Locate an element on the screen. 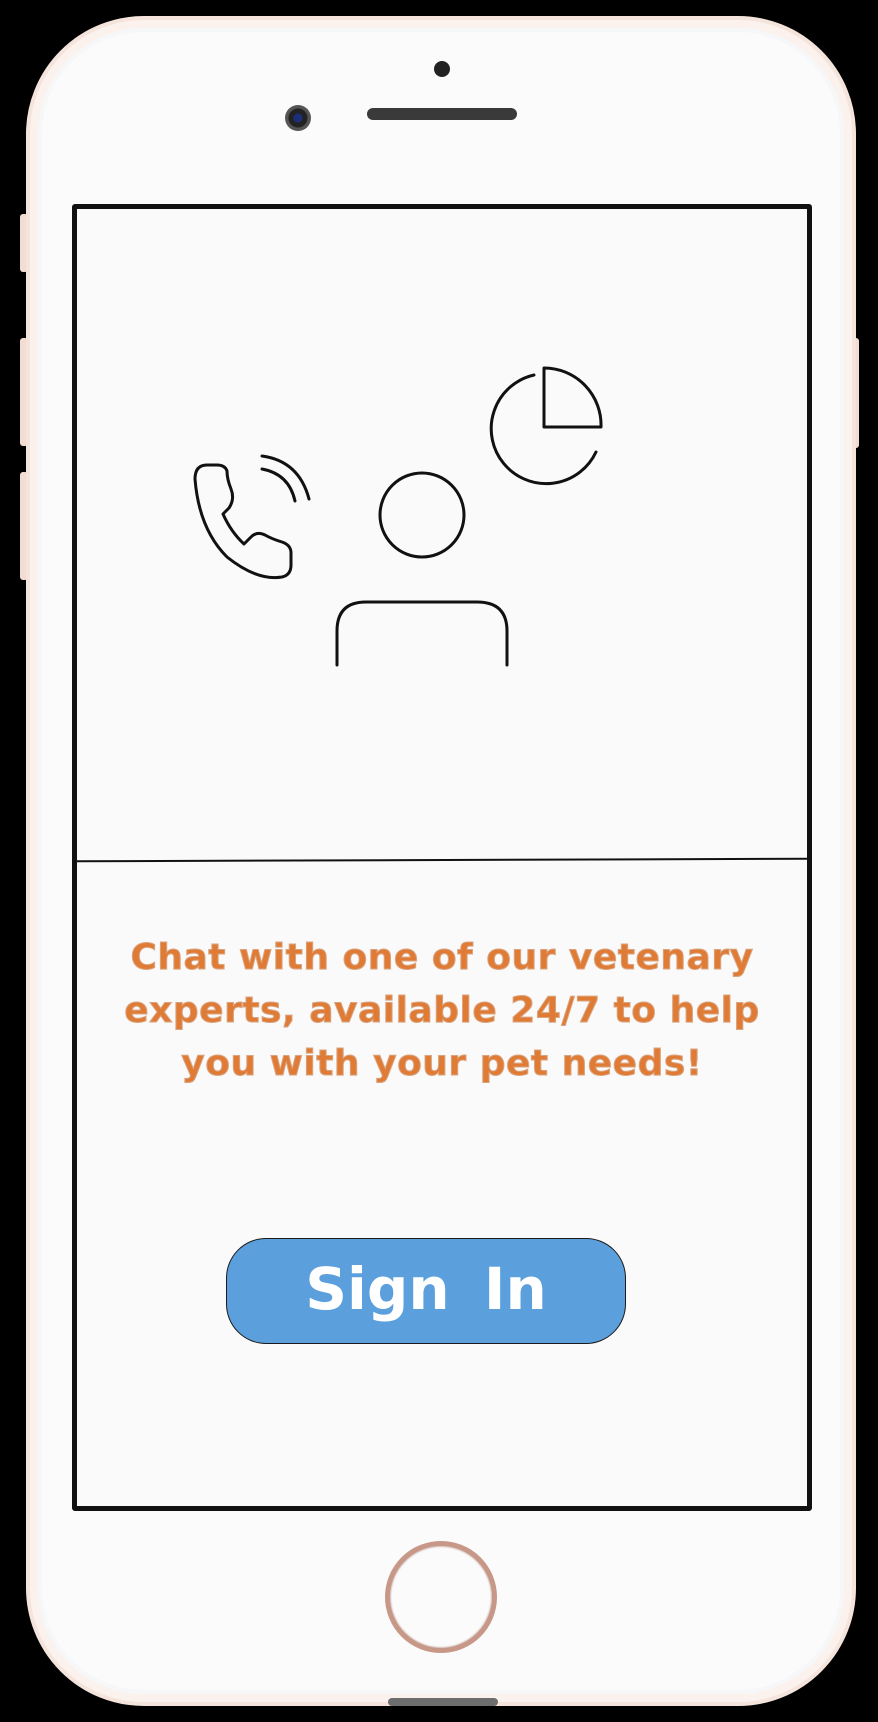 The height and width of the screenshot is (1722, 878). phone-call-icon is located at coordinates (252, 517).